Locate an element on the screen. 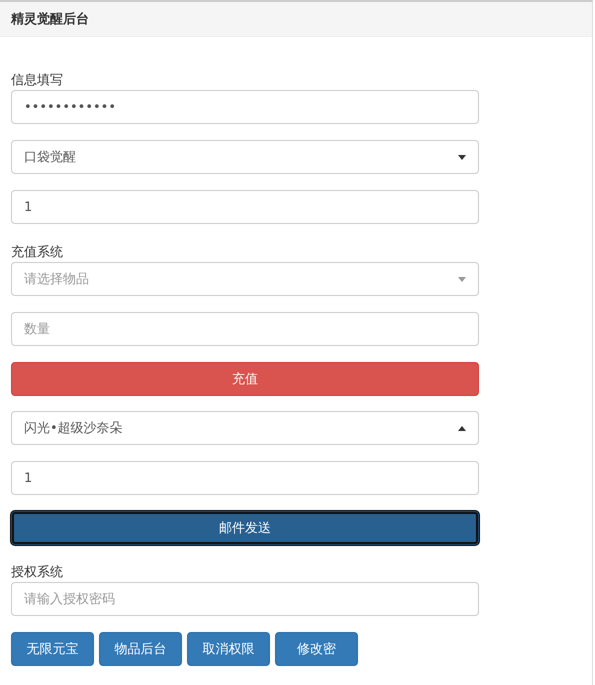 This screenshot has width=595, height=685. action-button: 充值 is located at coordinates (245, 379).